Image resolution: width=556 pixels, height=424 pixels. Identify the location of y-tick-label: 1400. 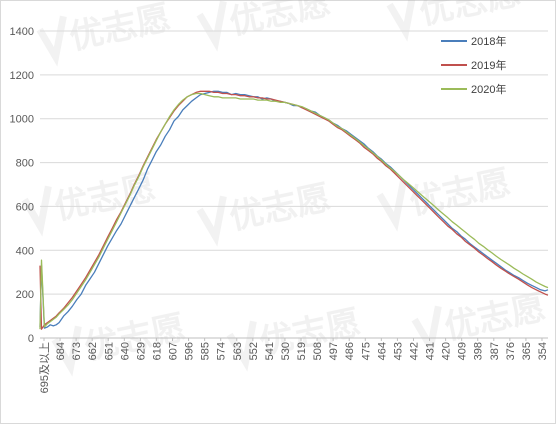
(22, 32).